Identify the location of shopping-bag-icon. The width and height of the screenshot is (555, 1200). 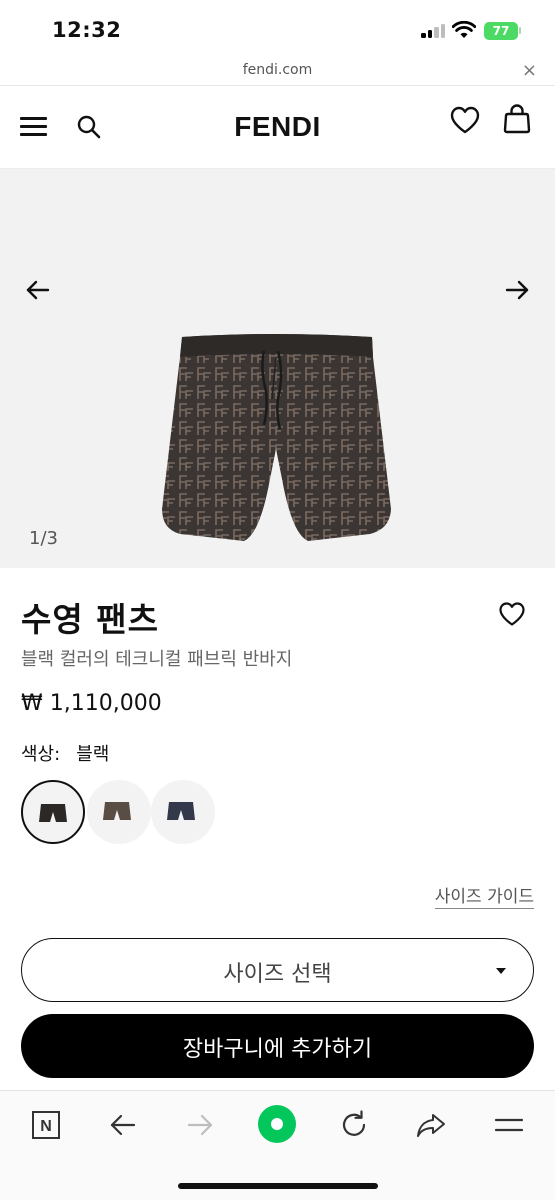
(517, 119).